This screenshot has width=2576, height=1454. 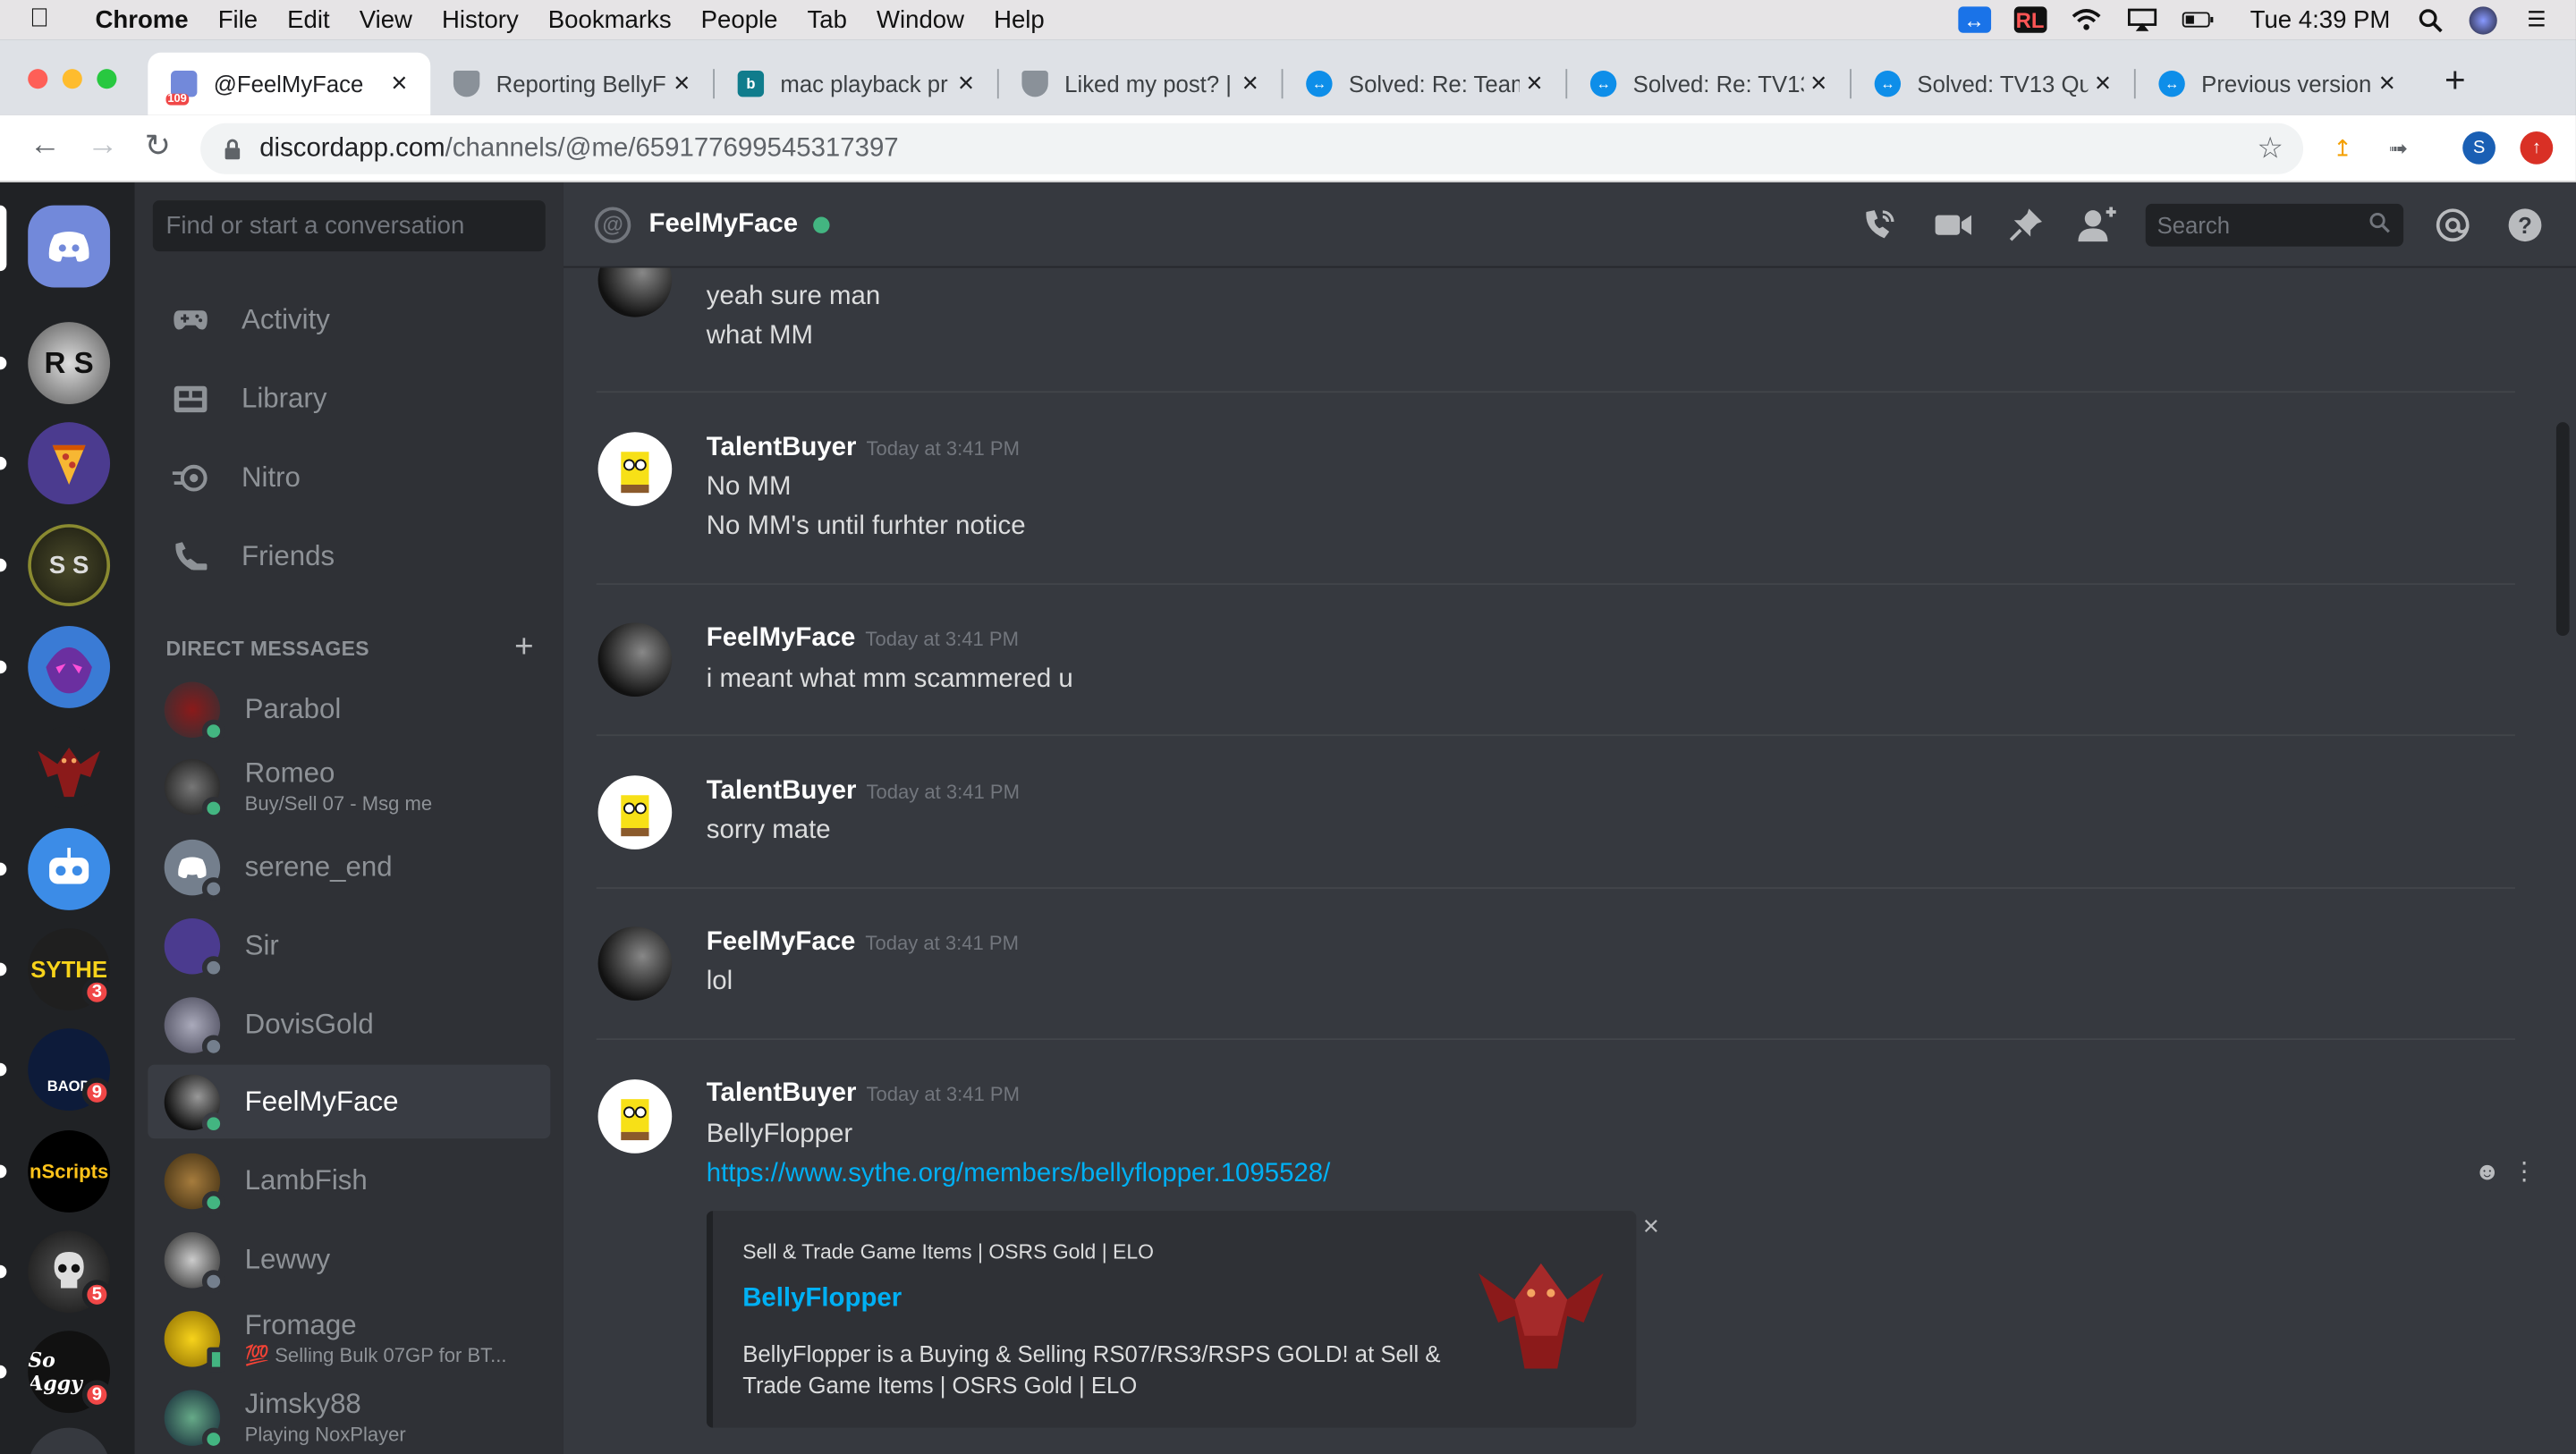 I want to click on reload-button: ↻, so click(x=158, y=146).